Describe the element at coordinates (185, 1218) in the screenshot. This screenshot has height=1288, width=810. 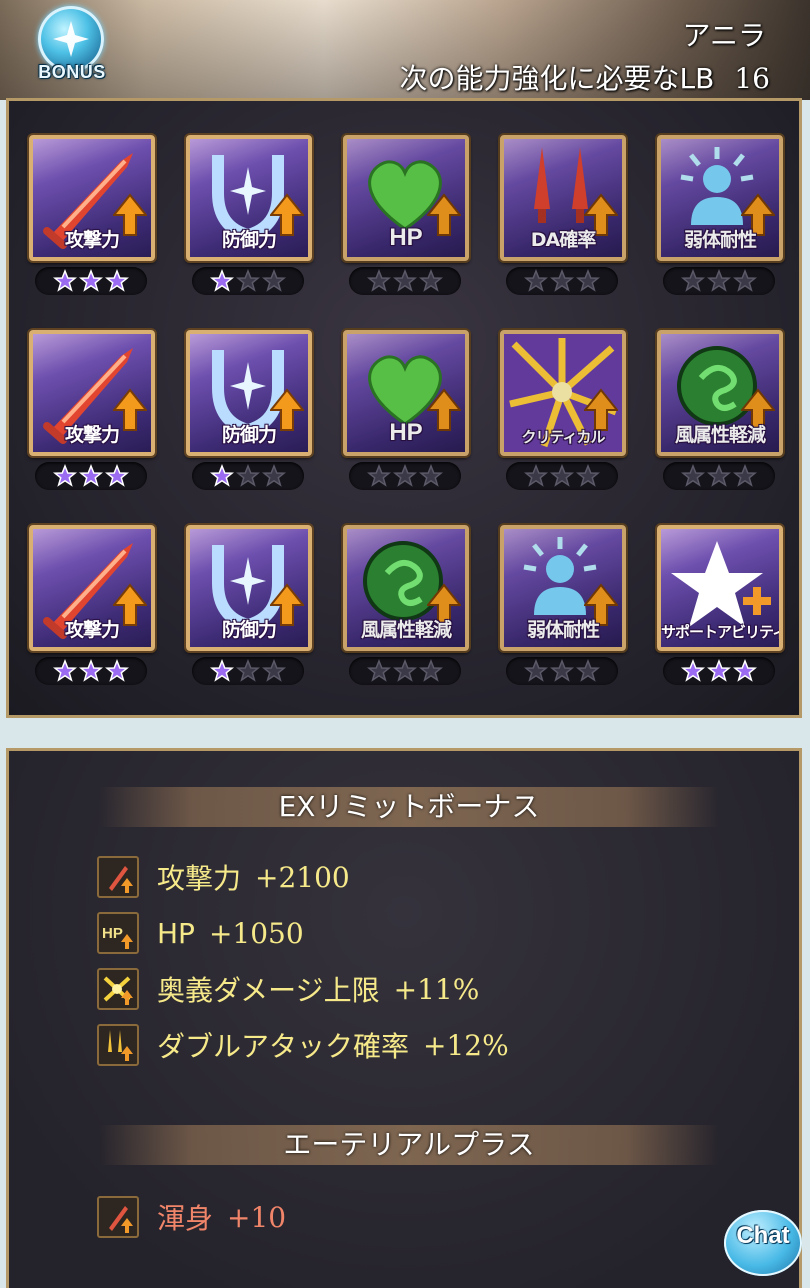
I see `stat-name: 渾身` at that location.